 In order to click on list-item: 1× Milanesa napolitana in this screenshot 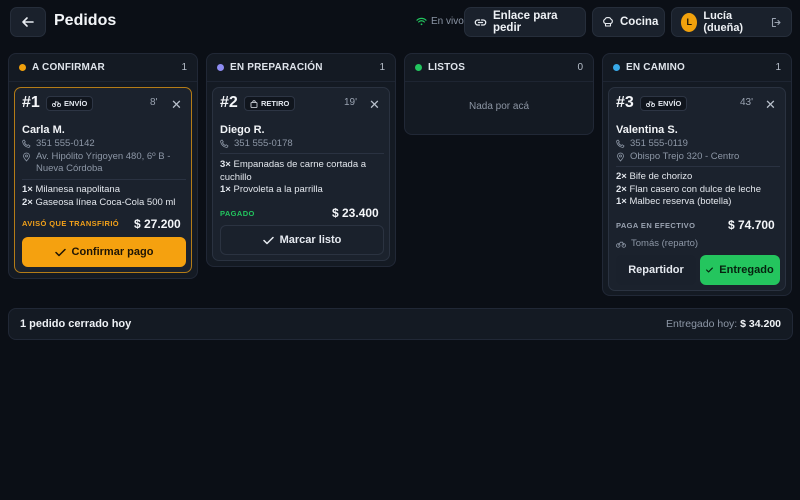, I will do `click(71, 189)`.